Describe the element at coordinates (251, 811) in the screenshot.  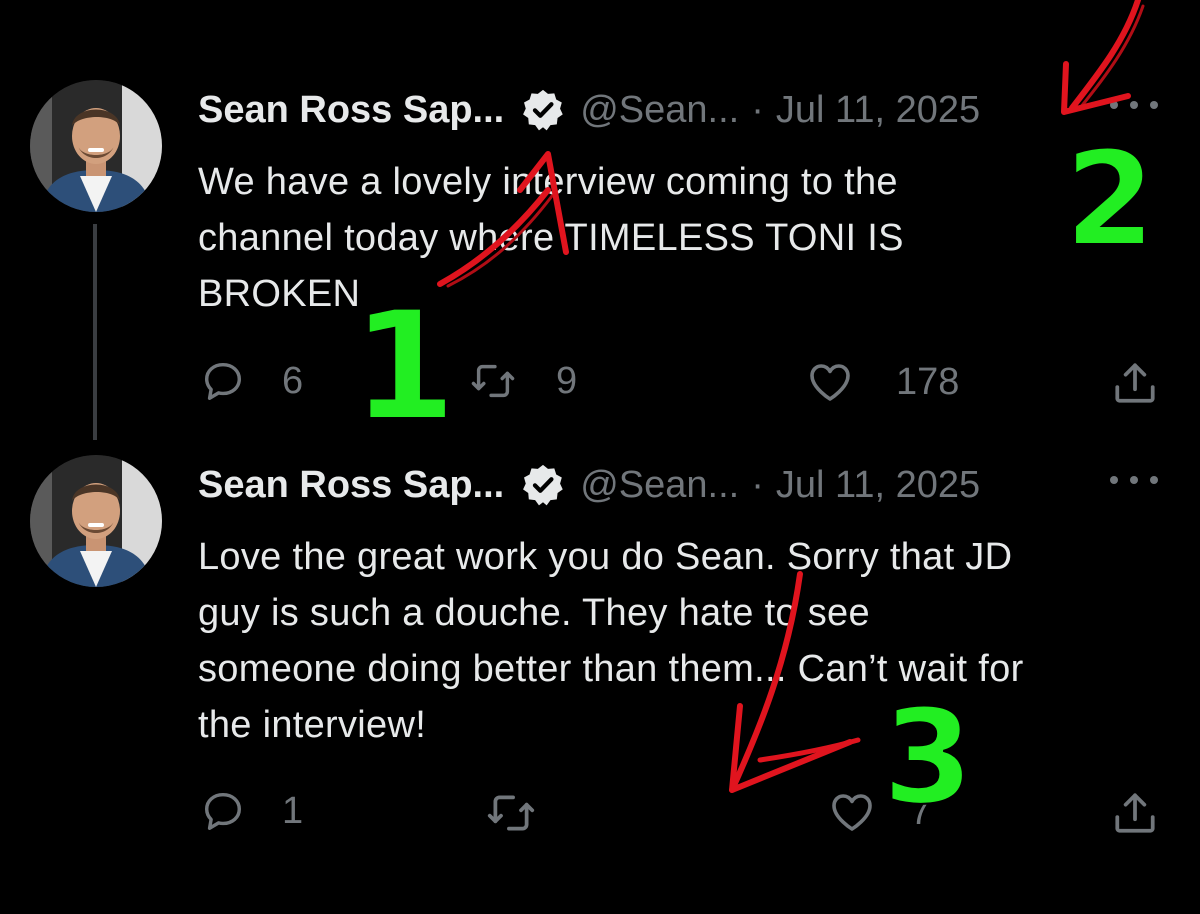
I see `reply-button: 1` at that location.